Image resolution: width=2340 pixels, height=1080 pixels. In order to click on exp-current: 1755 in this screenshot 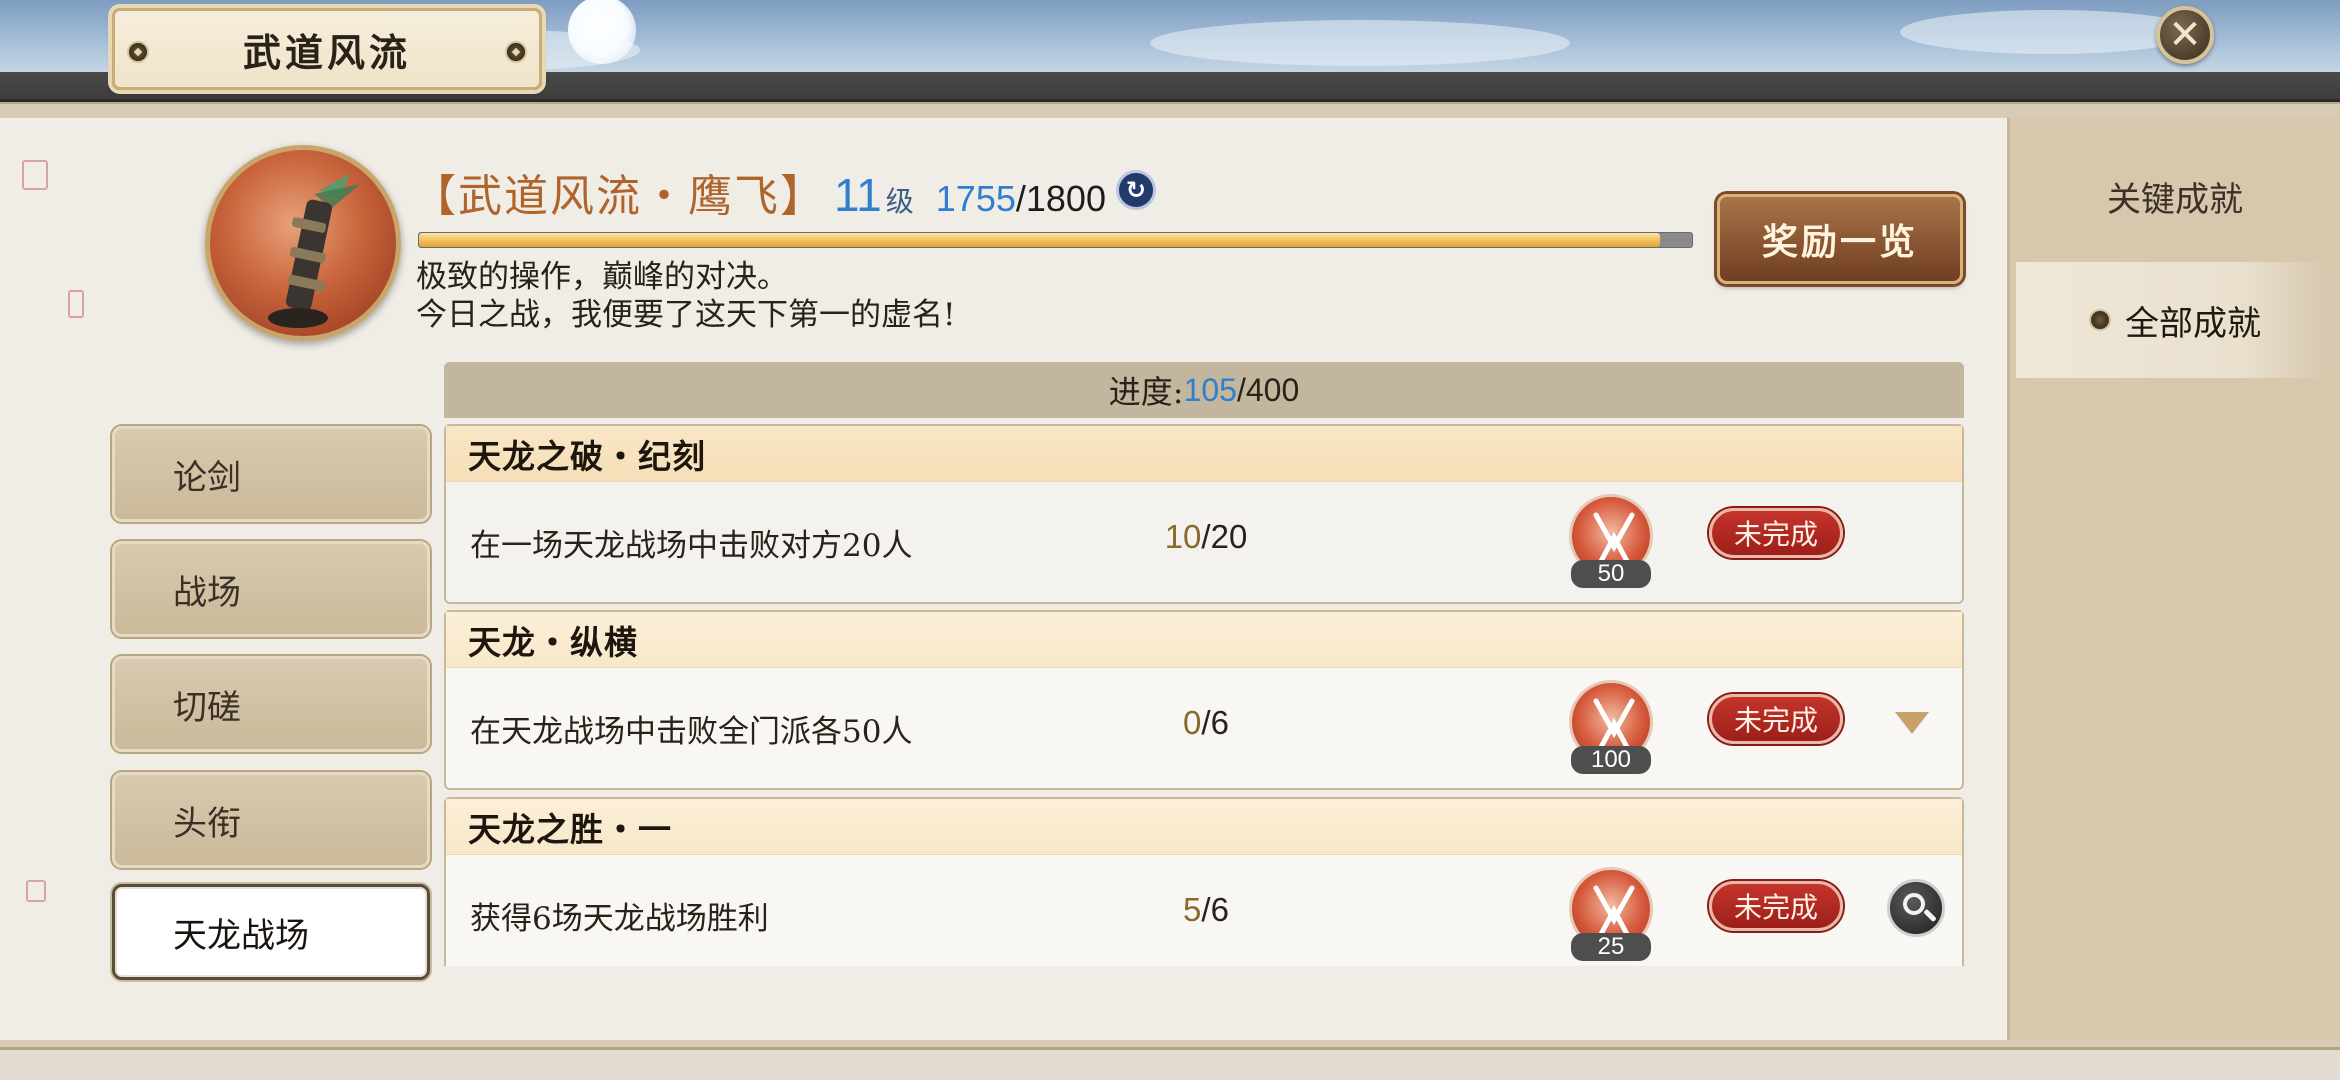, I will do `click(975, 198)`.